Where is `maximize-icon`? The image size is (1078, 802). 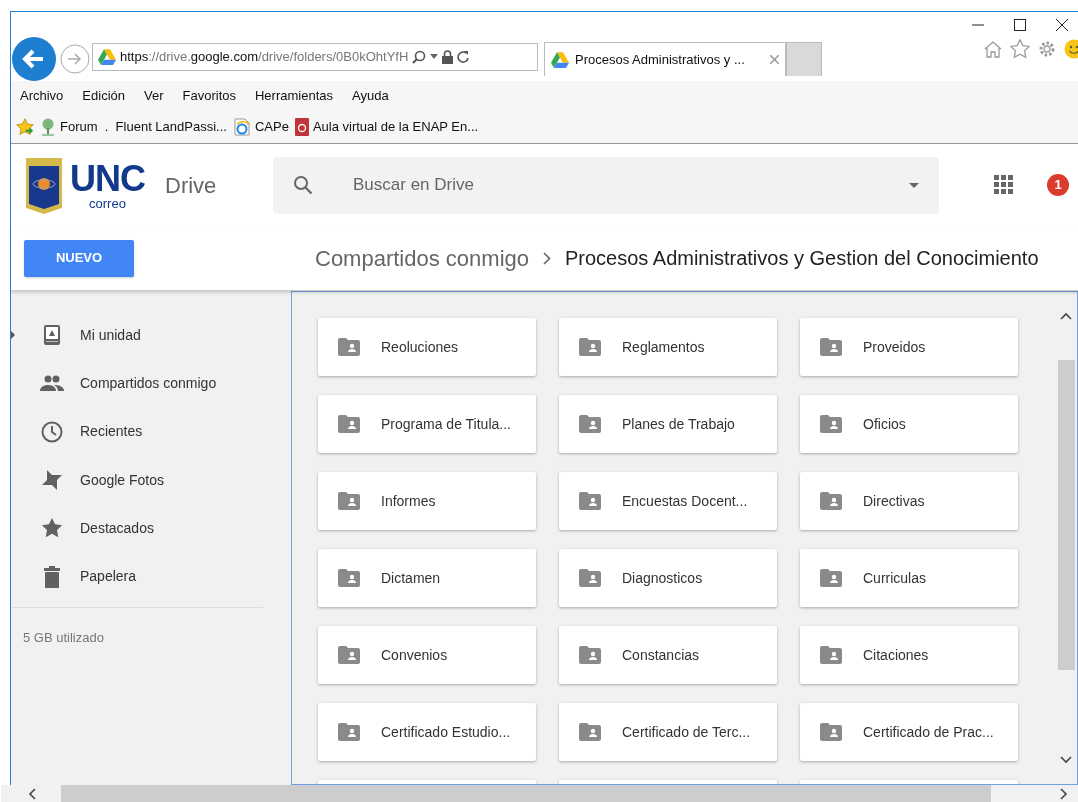
maximize-icon is located at coordinates (1020, 24).